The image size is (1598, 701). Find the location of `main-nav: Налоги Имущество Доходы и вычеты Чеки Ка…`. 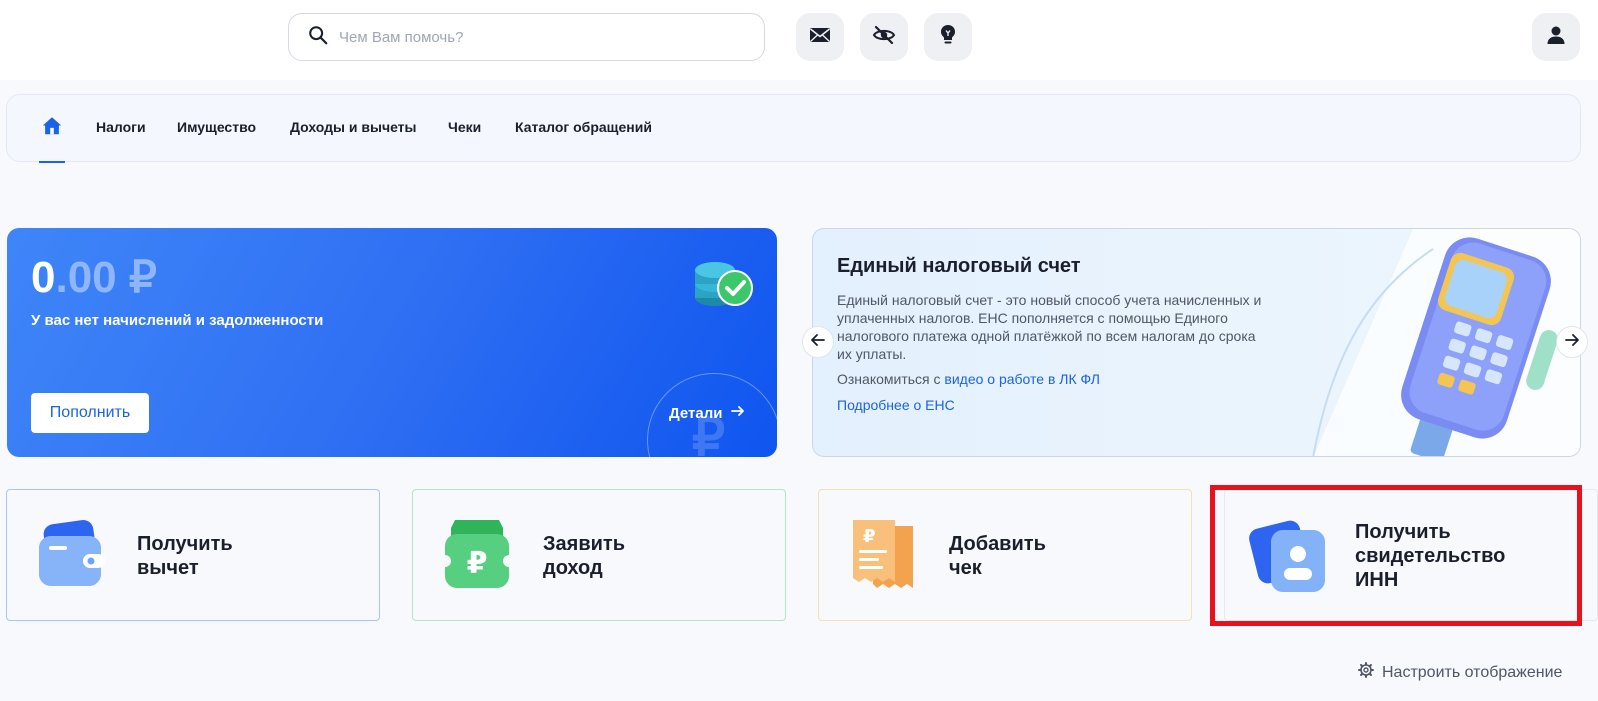

main-nav: Налоги Имущество Доходы и вычеты Чеки Ка… is located at coordinates (793, 128).